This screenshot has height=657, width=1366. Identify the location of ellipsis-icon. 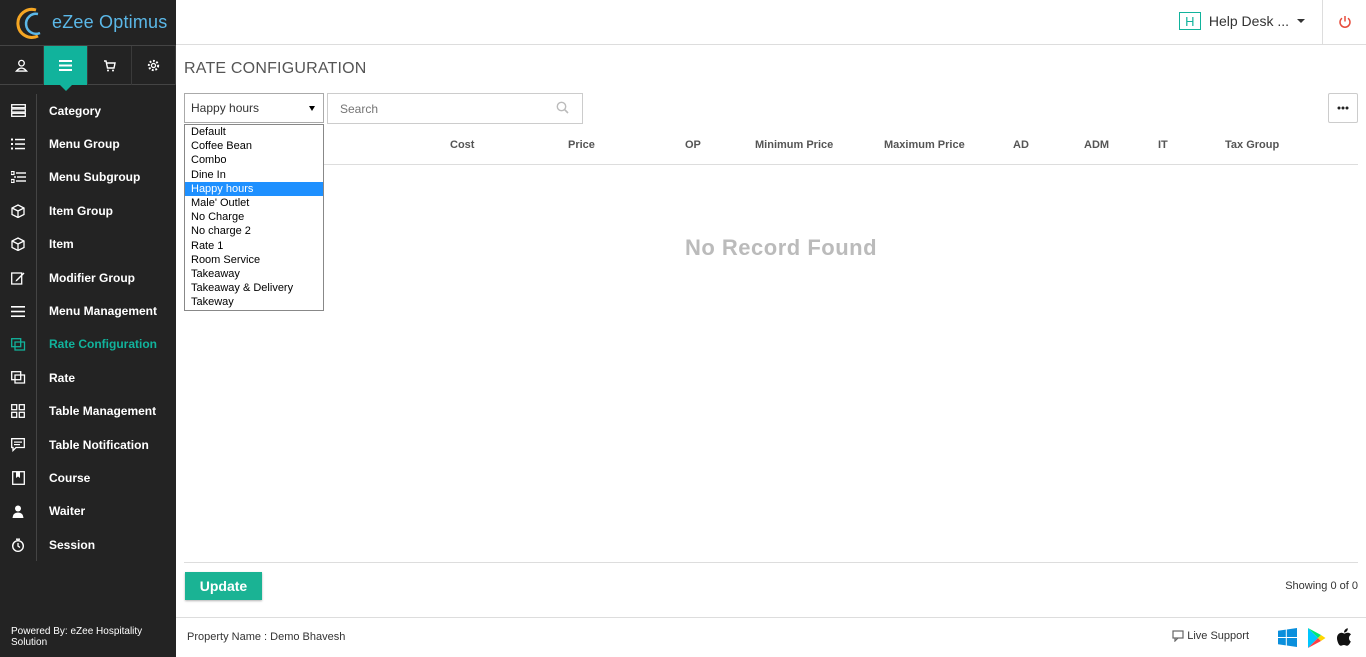
(1343, 108).